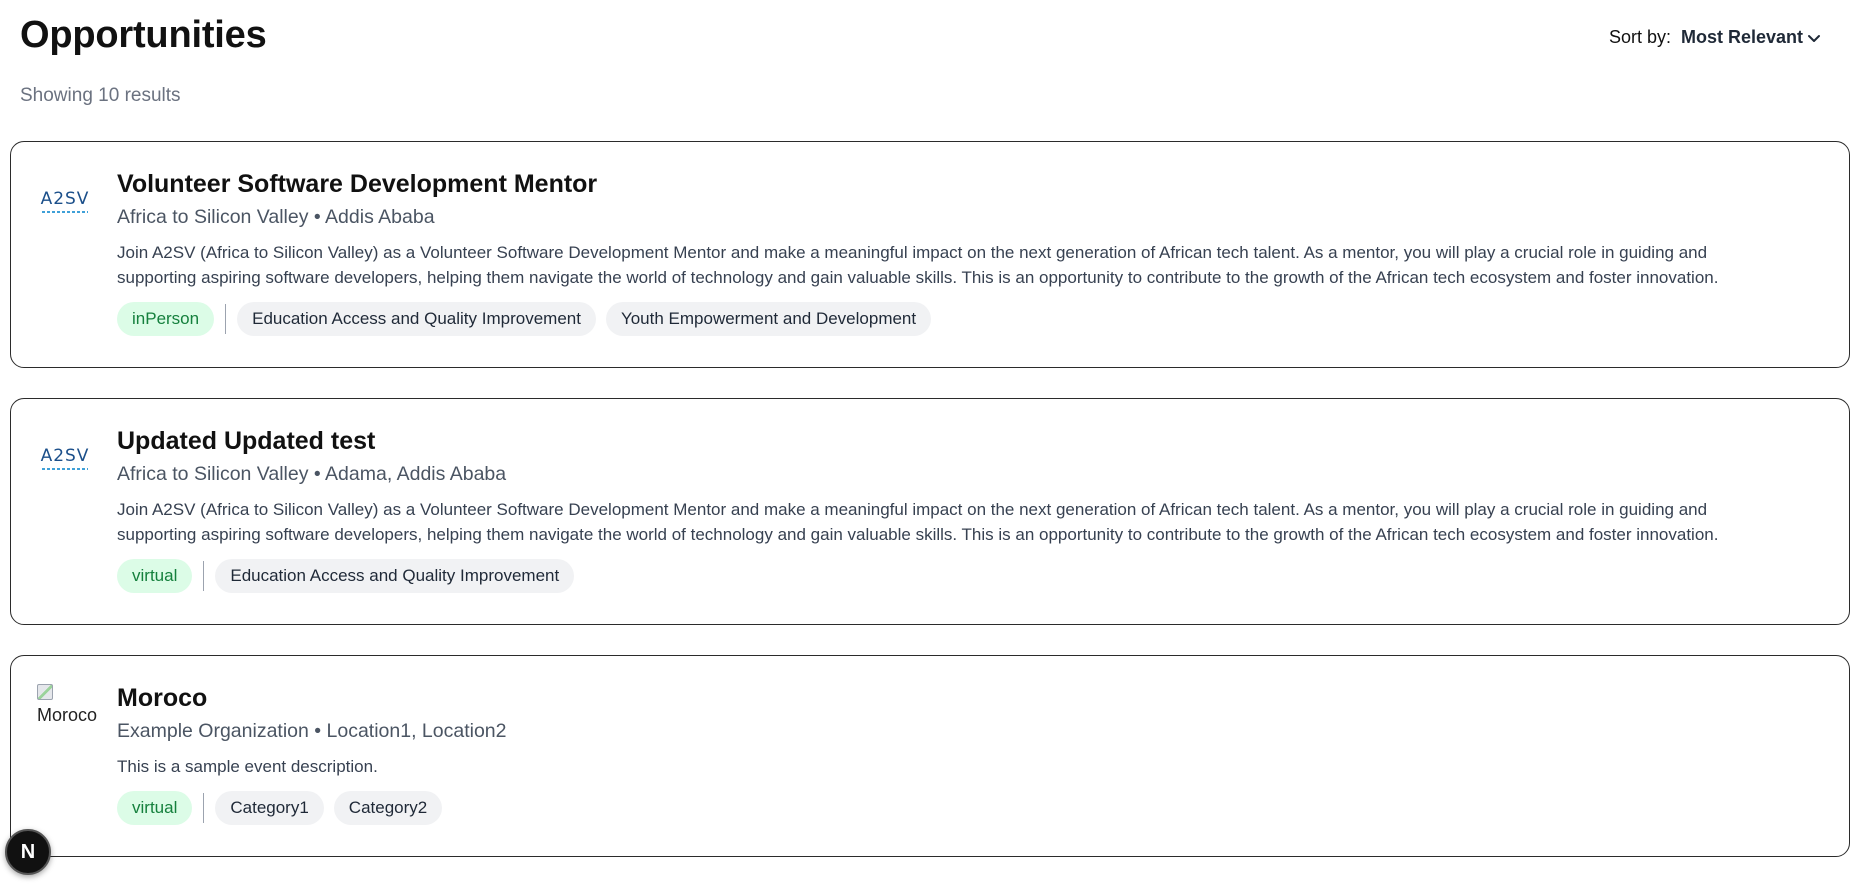  Describe the element at coordinates (45, 692) in the screenshot. I see `image-placeholder-icon` at that location.